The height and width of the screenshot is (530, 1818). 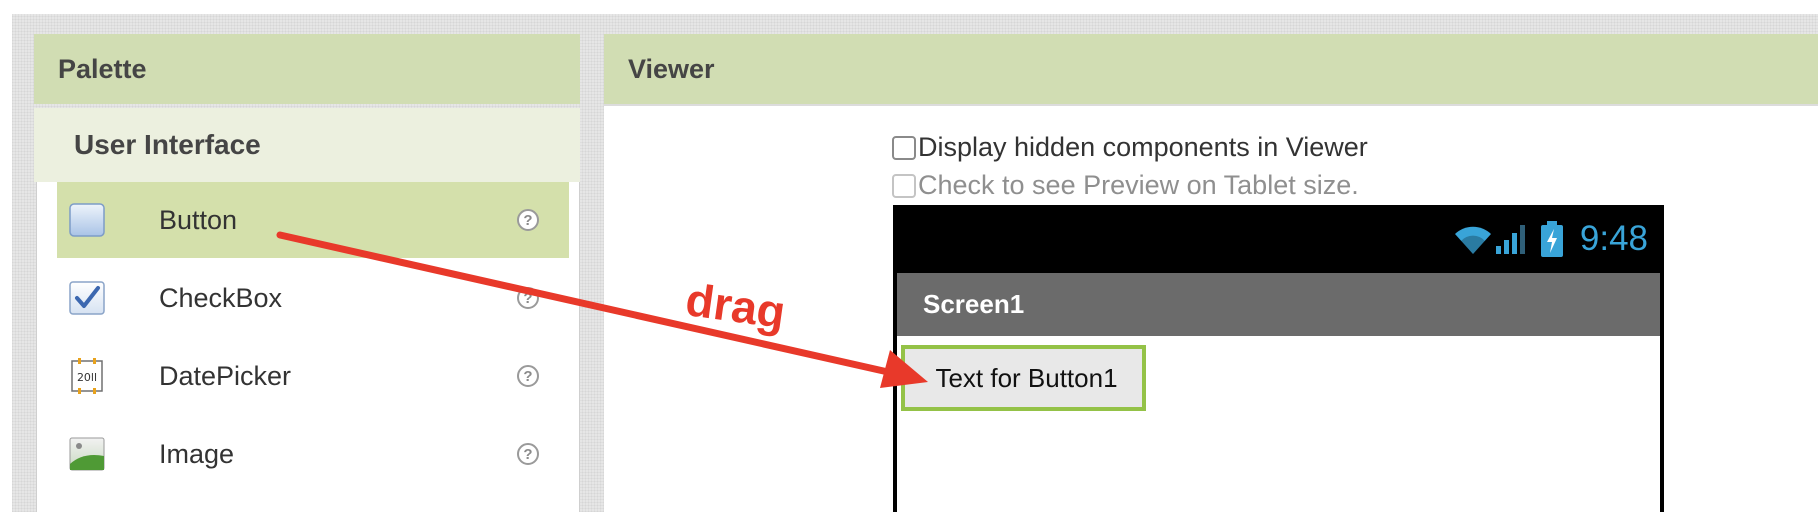 What do you see at coordinates (197, 453) in the screenshot?
I see `palette-item-label: Image` at bounding box center [197, 453].